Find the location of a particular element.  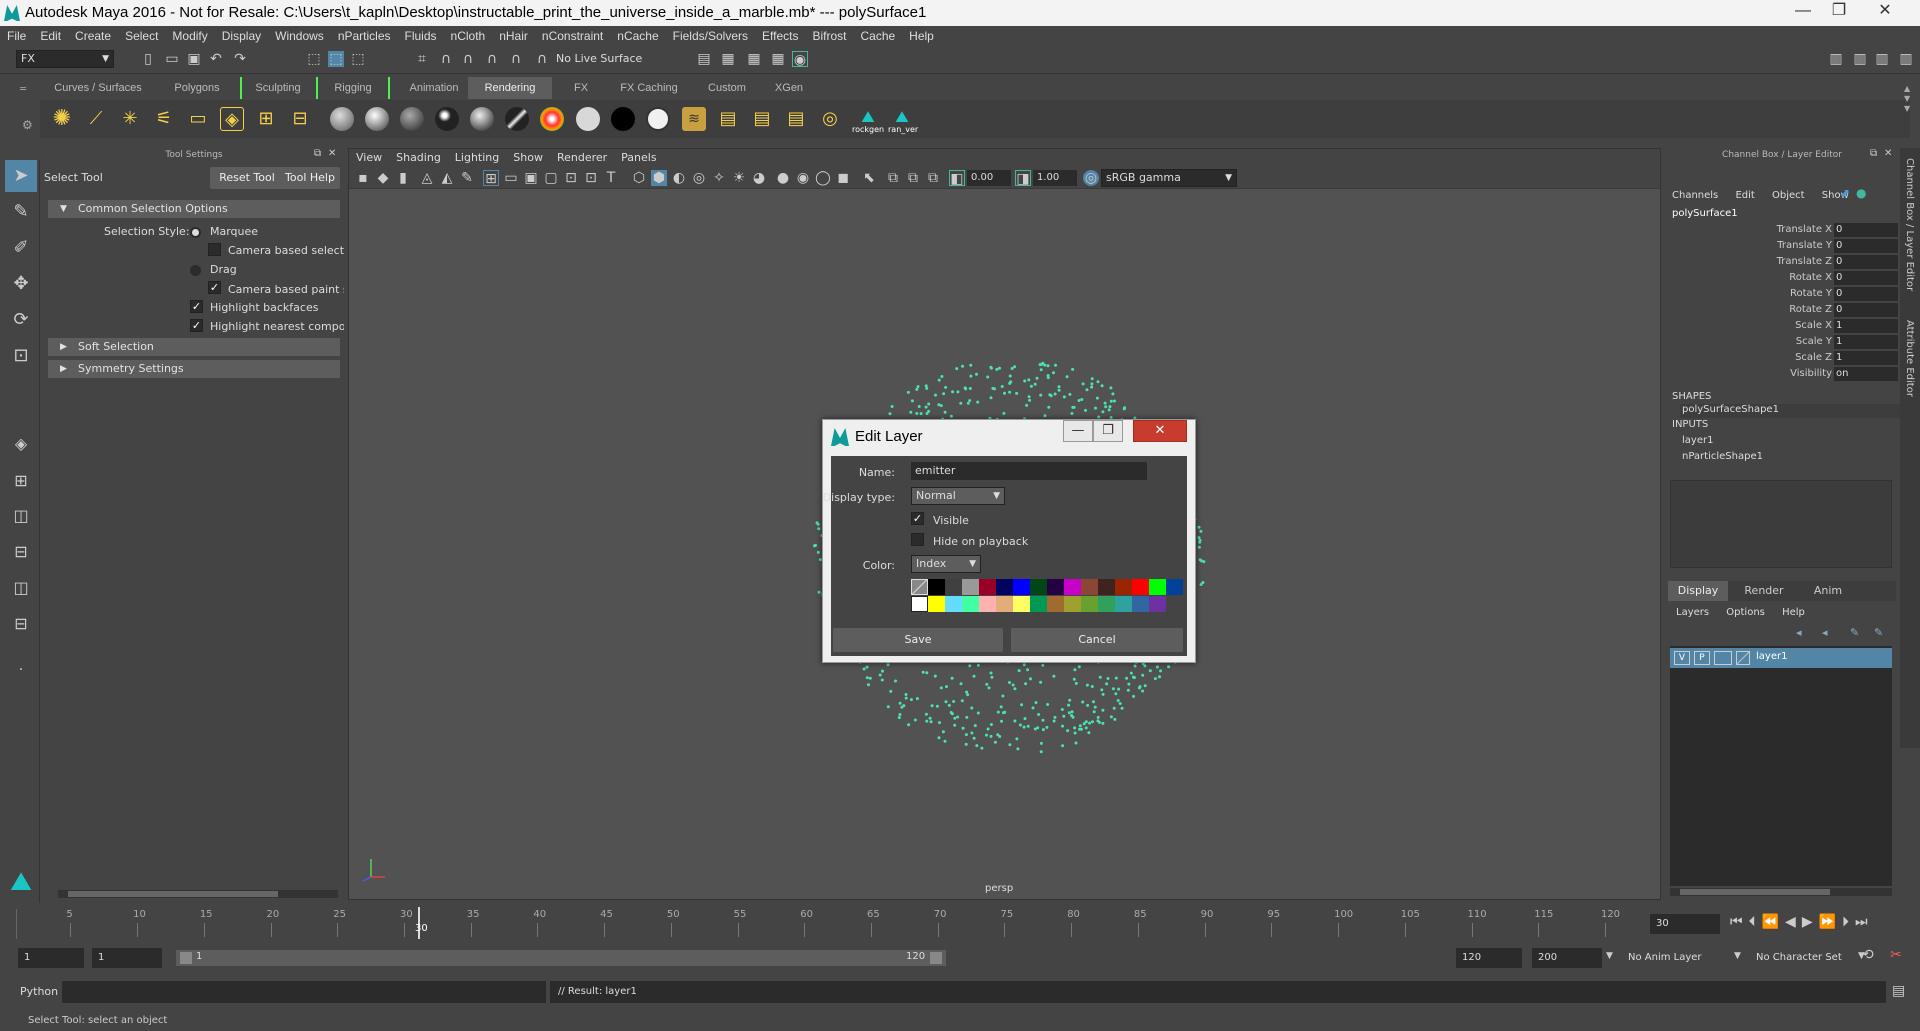

wireframe-icon: ⬡ is located at coordinates (639, 178).